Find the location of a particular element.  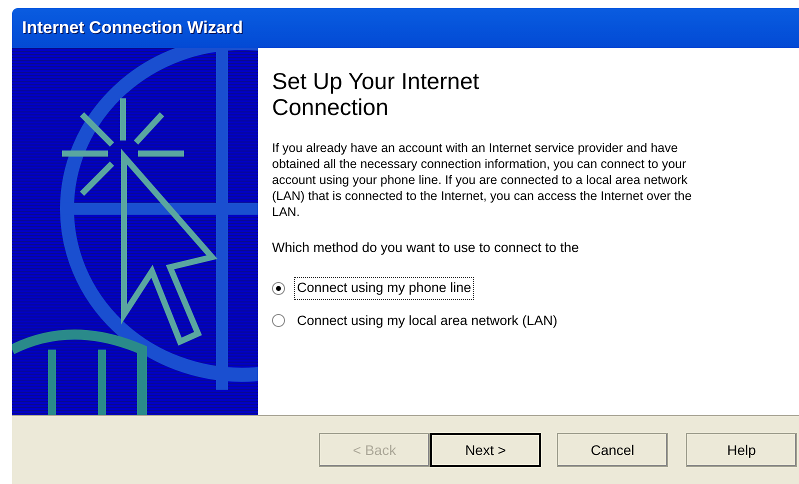

question-text: Which method do you want to use to connect to the is located at coordinates (426, 248).